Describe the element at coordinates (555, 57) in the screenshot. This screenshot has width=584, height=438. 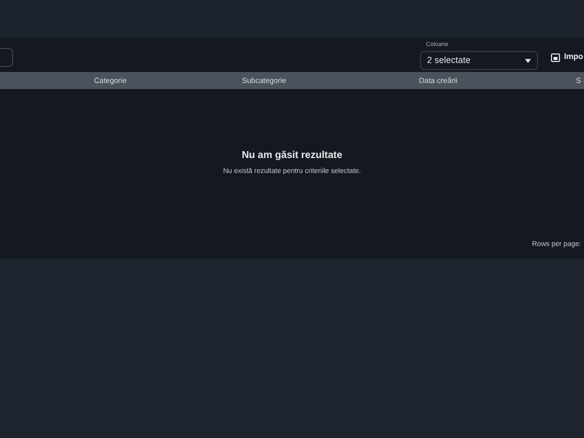
I see `calendar-icon` at that location.